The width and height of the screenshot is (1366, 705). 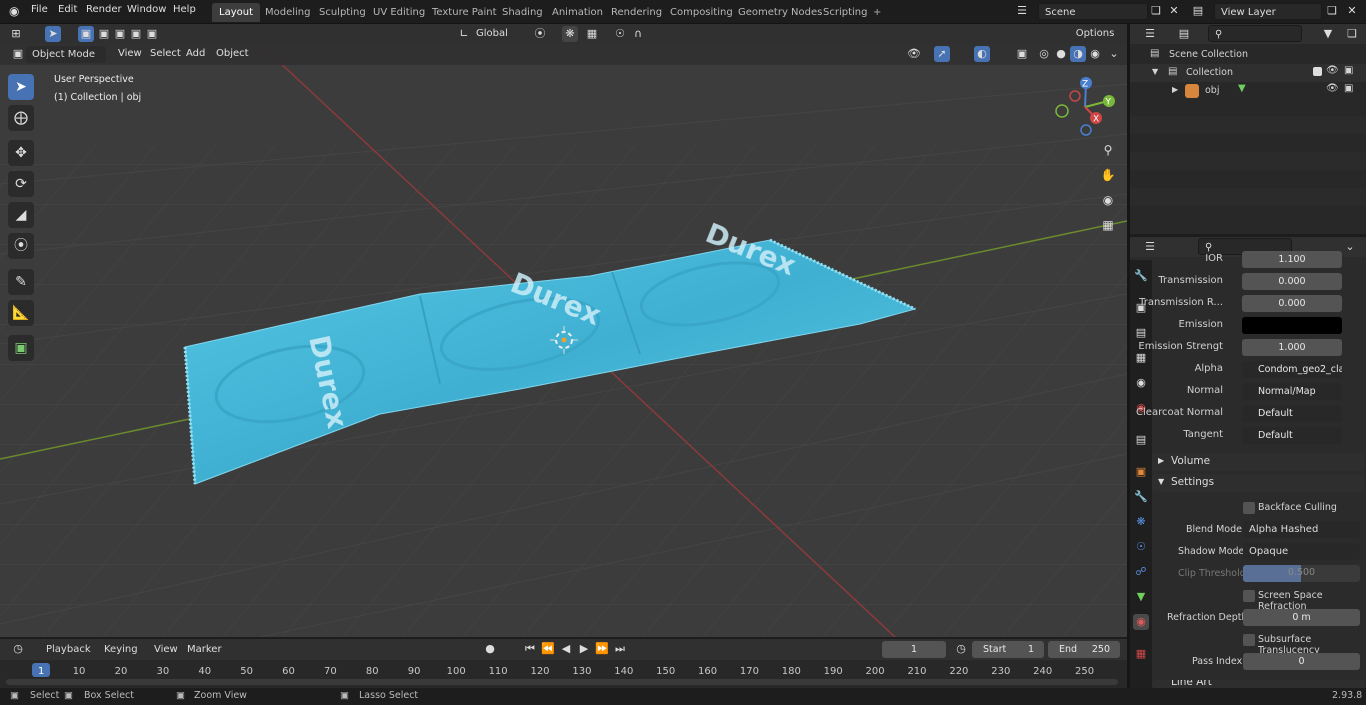 I want to click on obj-eye-icon: 👁, so click(x=1332, y=88).